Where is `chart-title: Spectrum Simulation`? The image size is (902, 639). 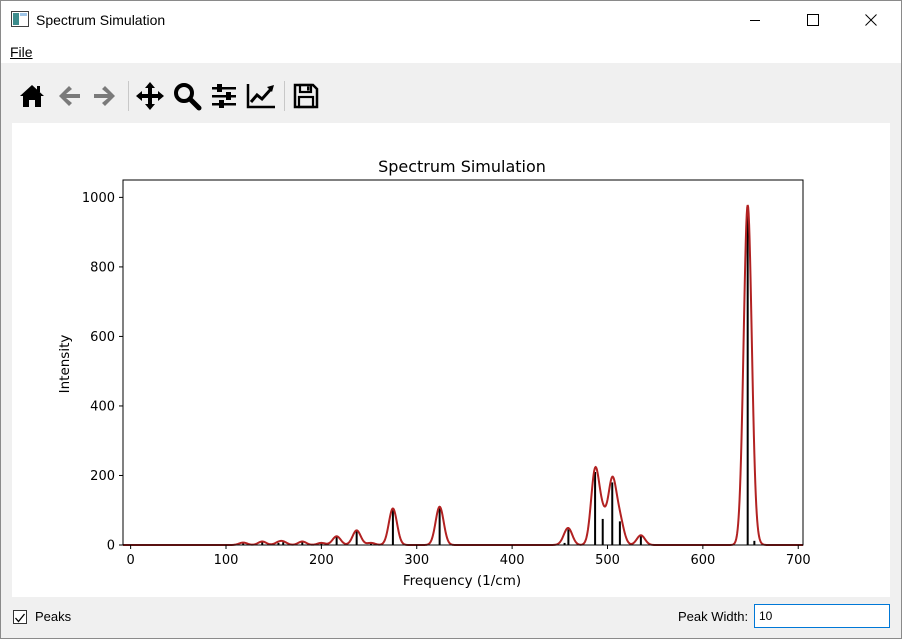
chart-title: Spectrum Simulation is located at coordinates (462, 166).